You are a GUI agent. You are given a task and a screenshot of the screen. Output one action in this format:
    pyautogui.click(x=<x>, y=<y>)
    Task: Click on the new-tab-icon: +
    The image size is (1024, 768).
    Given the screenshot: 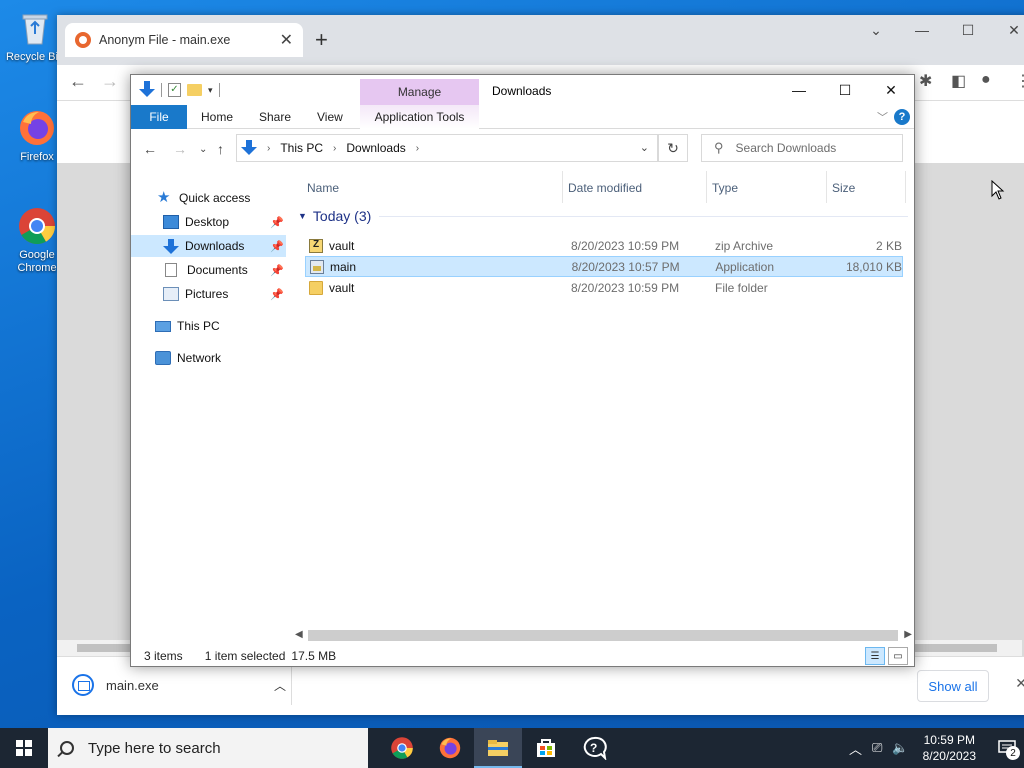 What is the action you would take?
    pyautogui.click(x=321, y=40)
    